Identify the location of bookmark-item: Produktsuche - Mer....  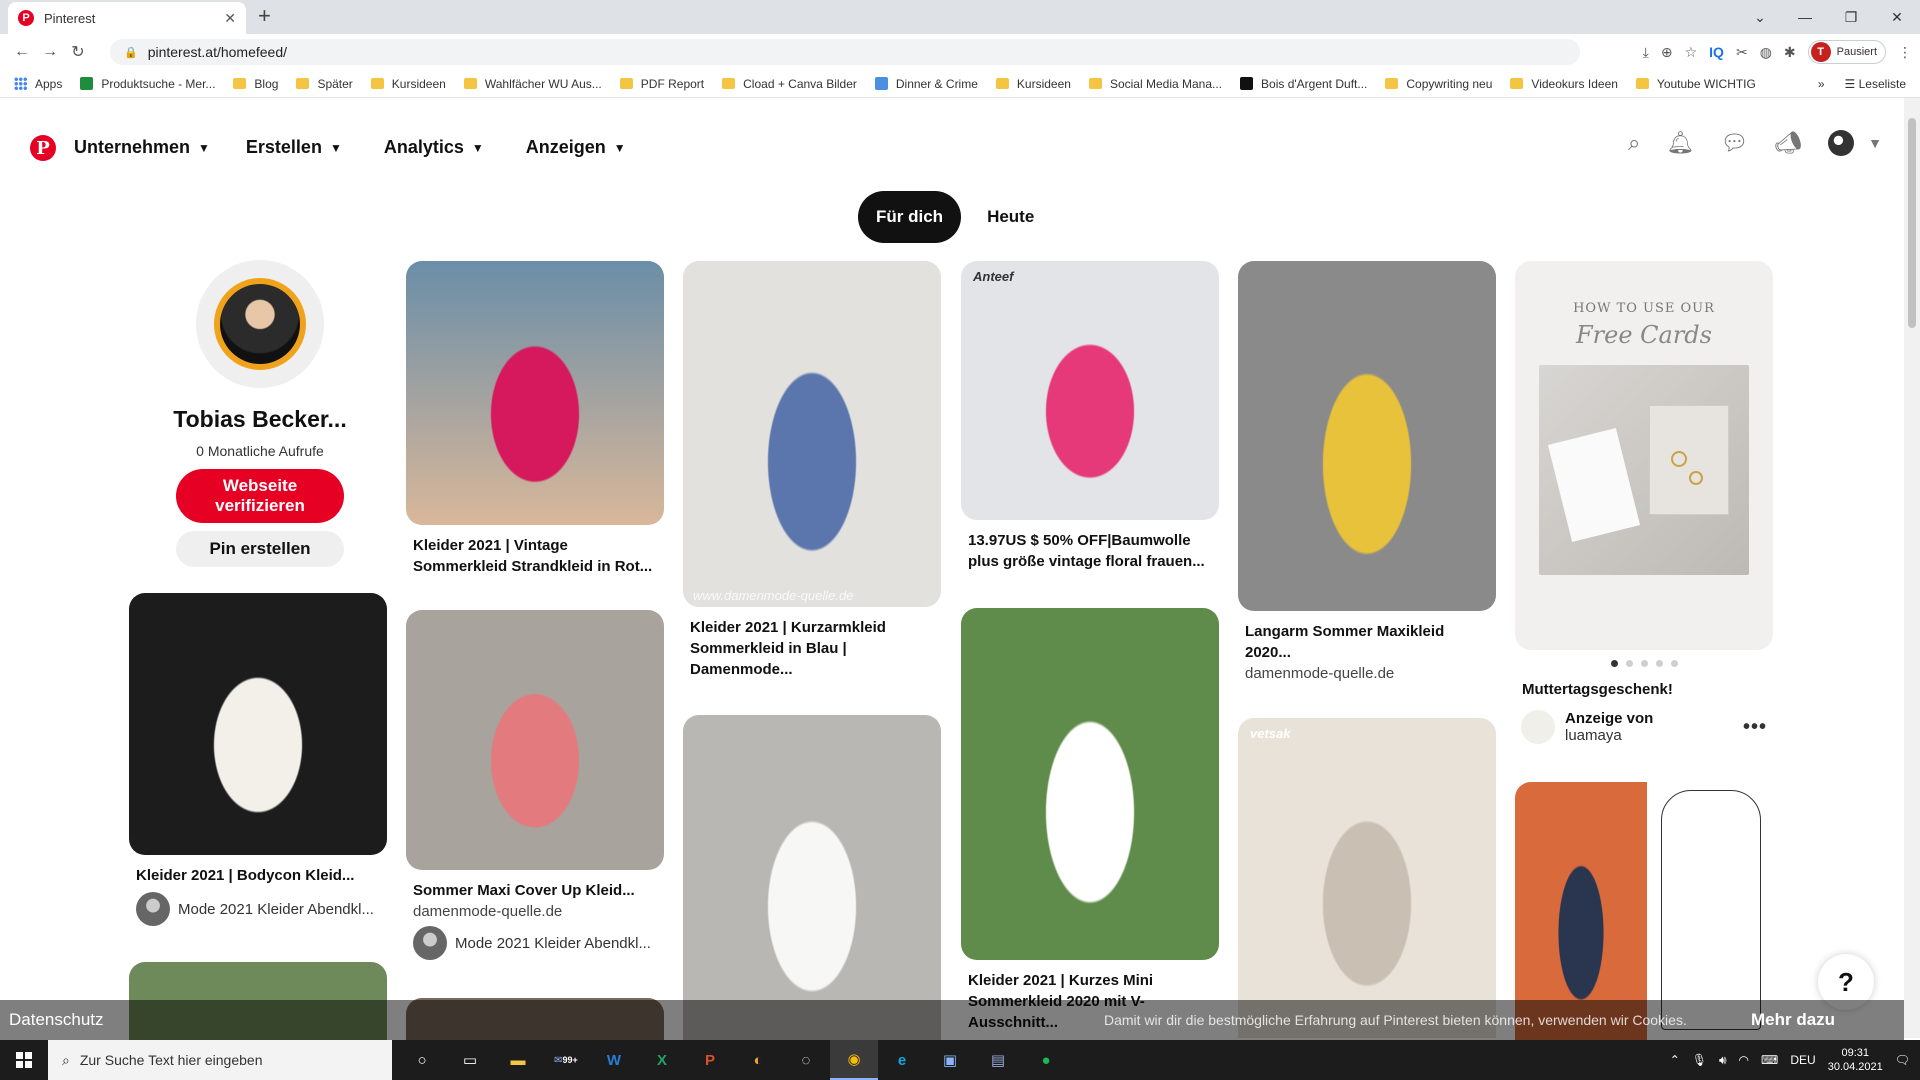
(147, 84).